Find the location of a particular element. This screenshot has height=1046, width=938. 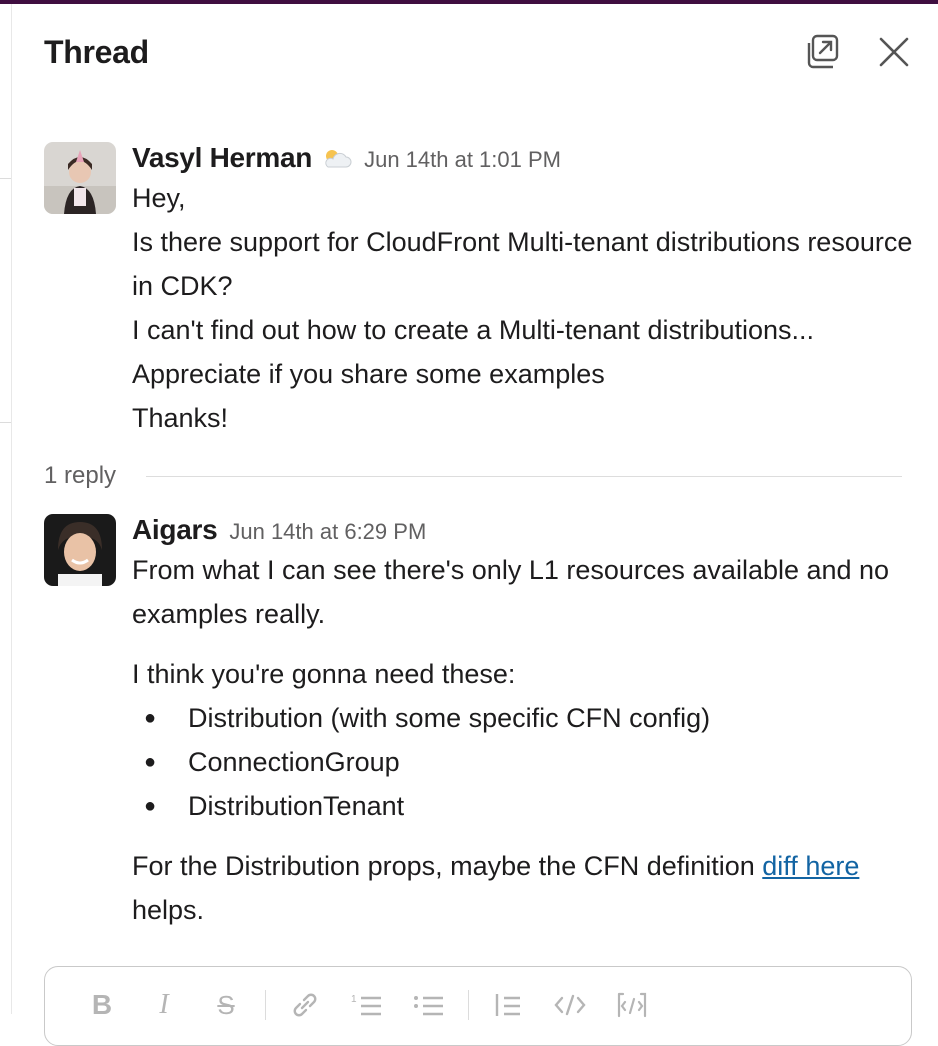

thread-header: Thread is located at coordinates (479, 55).